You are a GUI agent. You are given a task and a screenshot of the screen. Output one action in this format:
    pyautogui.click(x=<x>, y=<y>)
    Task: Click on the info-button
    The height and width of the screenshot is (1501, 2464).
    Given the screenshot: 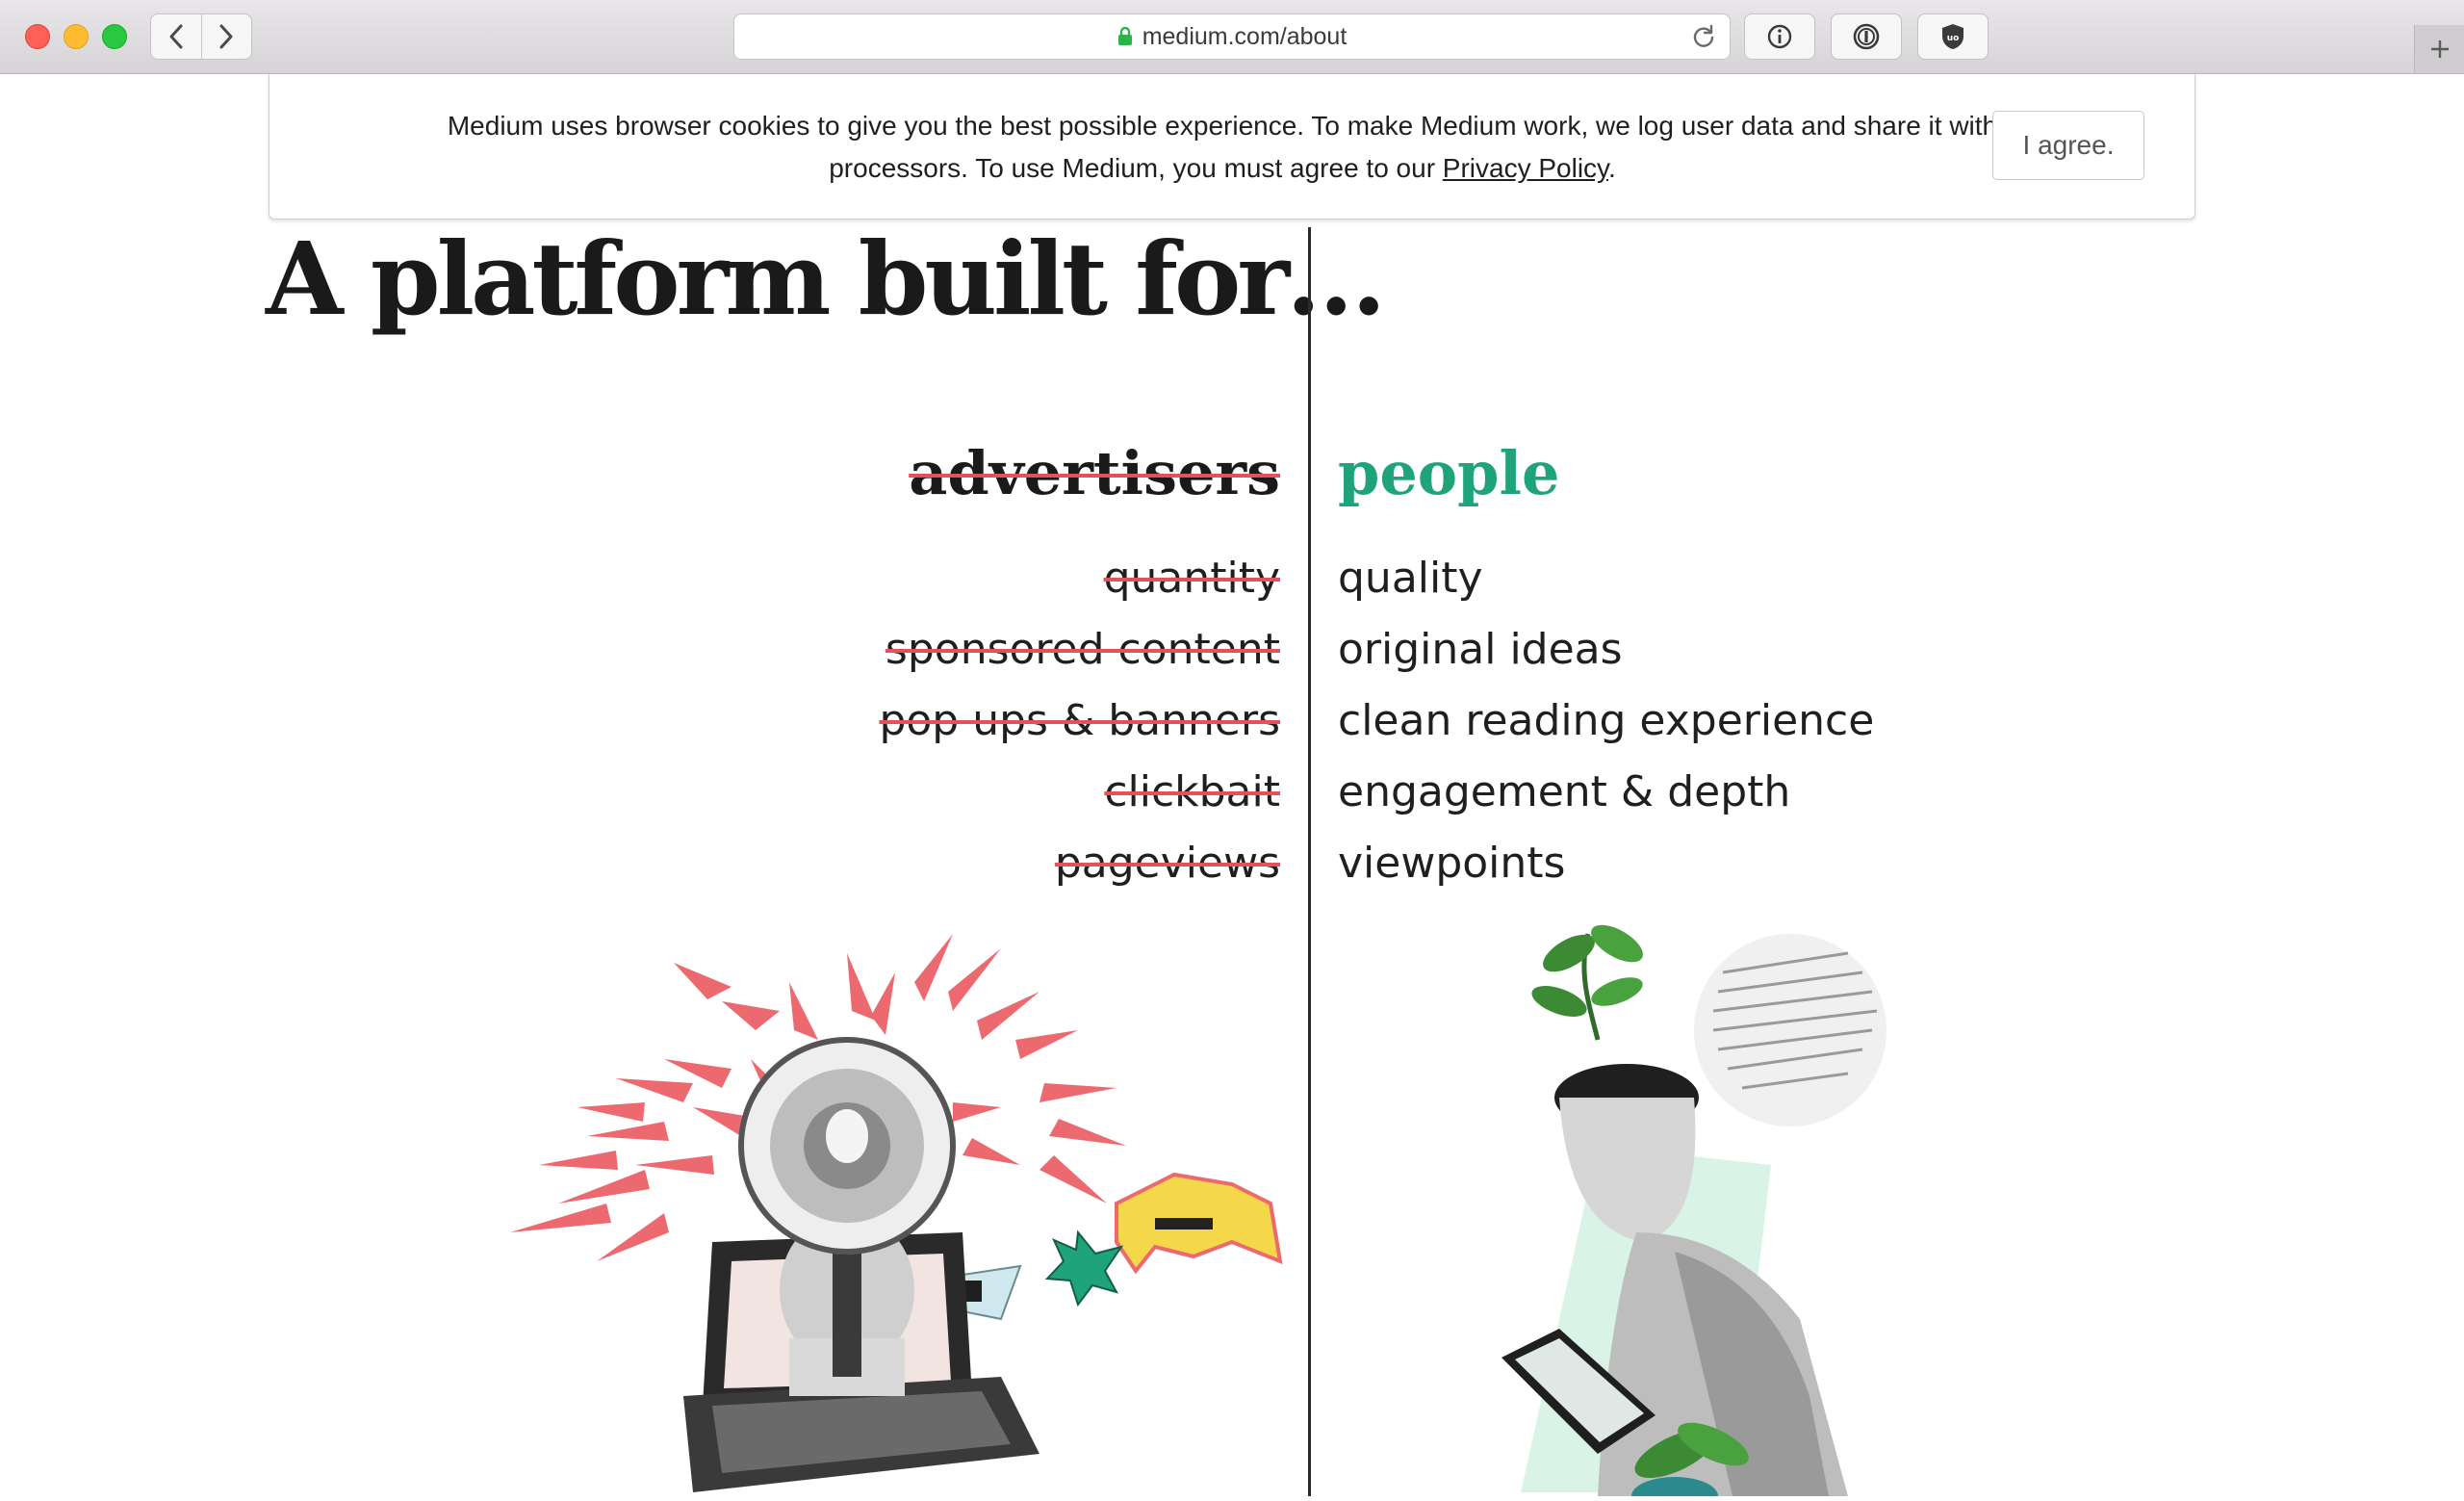 What is the action you would take?
    pyautogui.click(x=1779, y=36)
    